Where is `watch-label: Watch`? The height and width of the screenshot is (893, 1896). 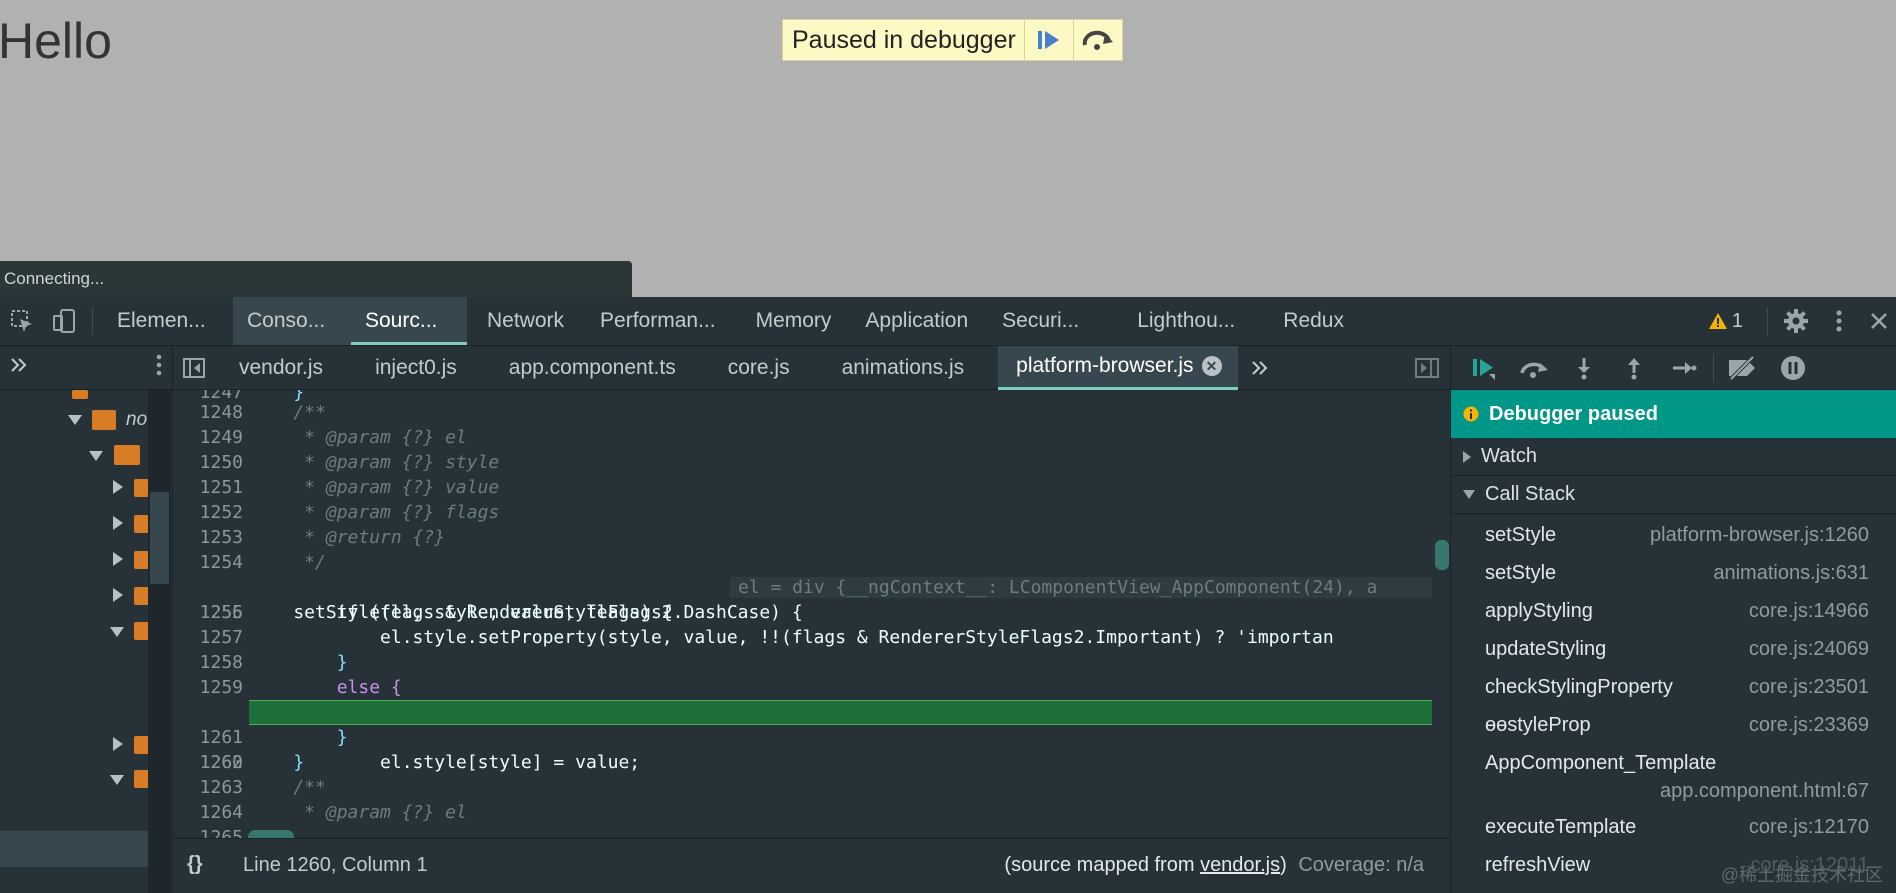 watch-label: Watch is located at coordinates (1509, 456).